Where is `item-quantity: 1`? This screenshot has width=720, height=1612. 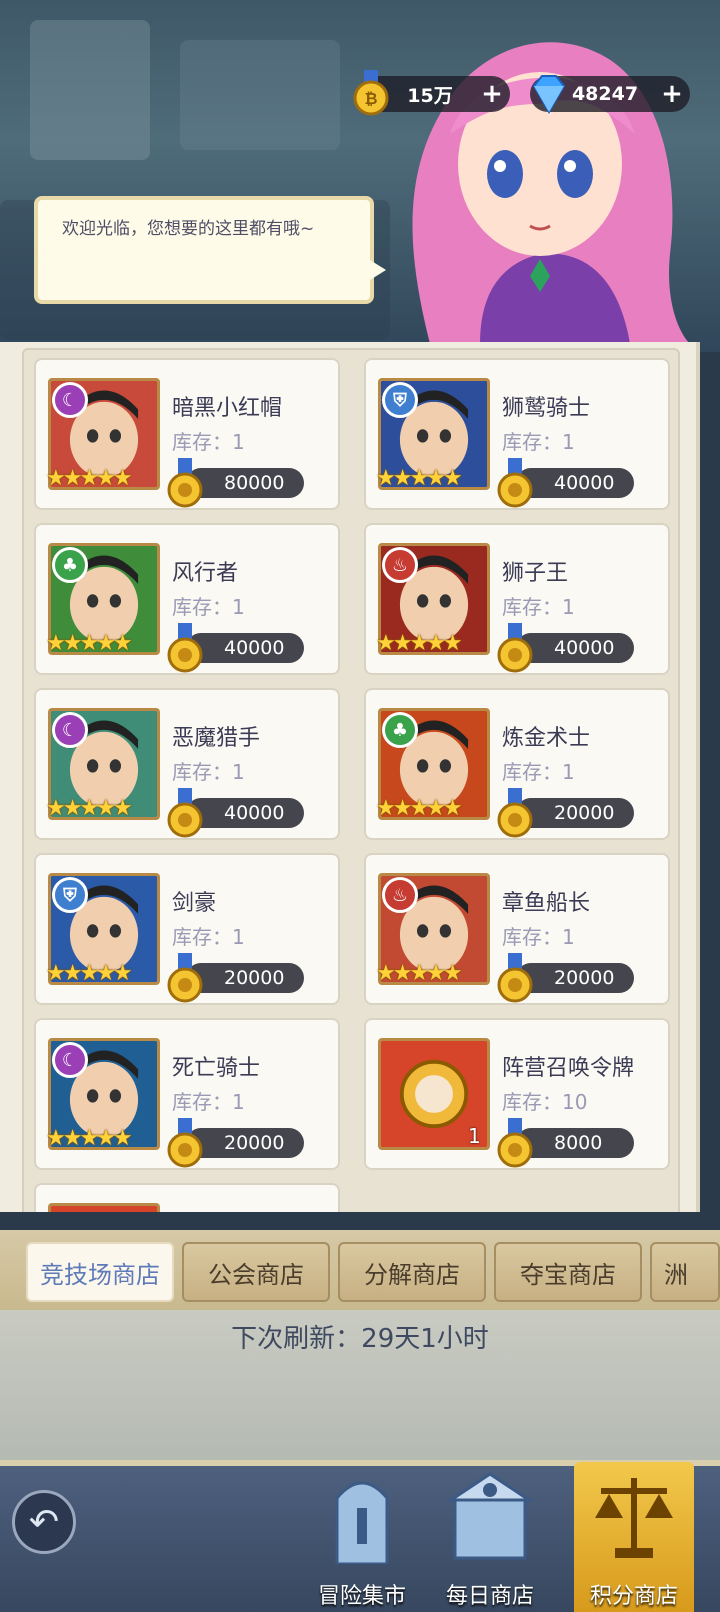 item-quantity: 1 is located at coordinates (474, 1136).